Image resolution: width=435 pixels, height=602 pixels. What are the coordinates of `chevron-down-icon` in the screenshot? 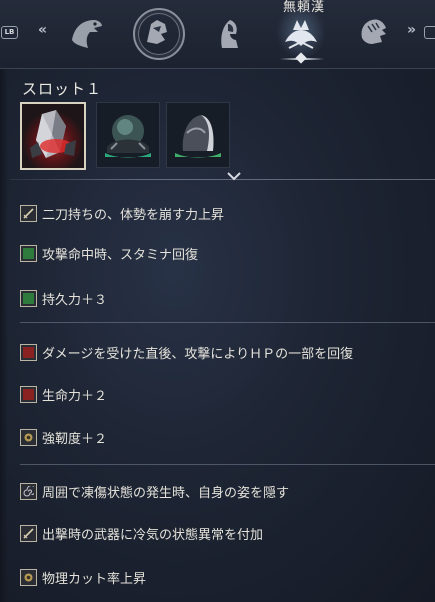 It's located at (234, 176).